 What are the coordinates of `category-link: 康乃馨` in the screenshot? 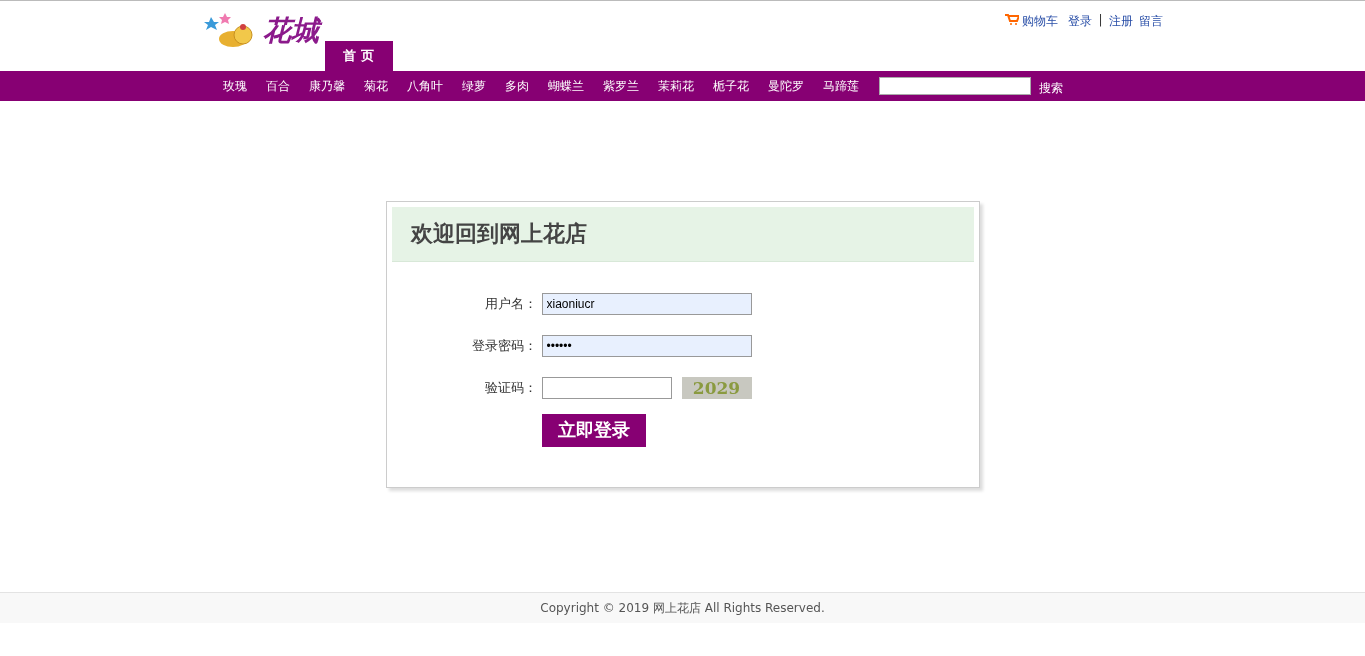 It's located at (326, 86).